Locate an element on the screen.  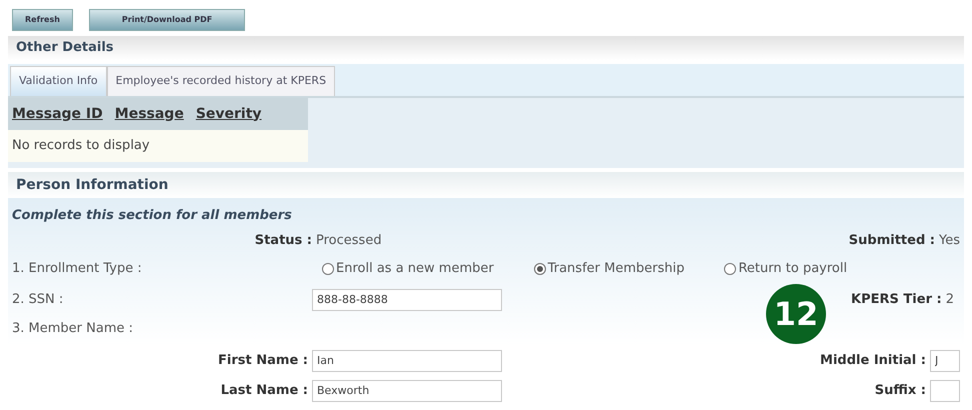
submitted-label: Submitted : is located at coordinates (891, 241).